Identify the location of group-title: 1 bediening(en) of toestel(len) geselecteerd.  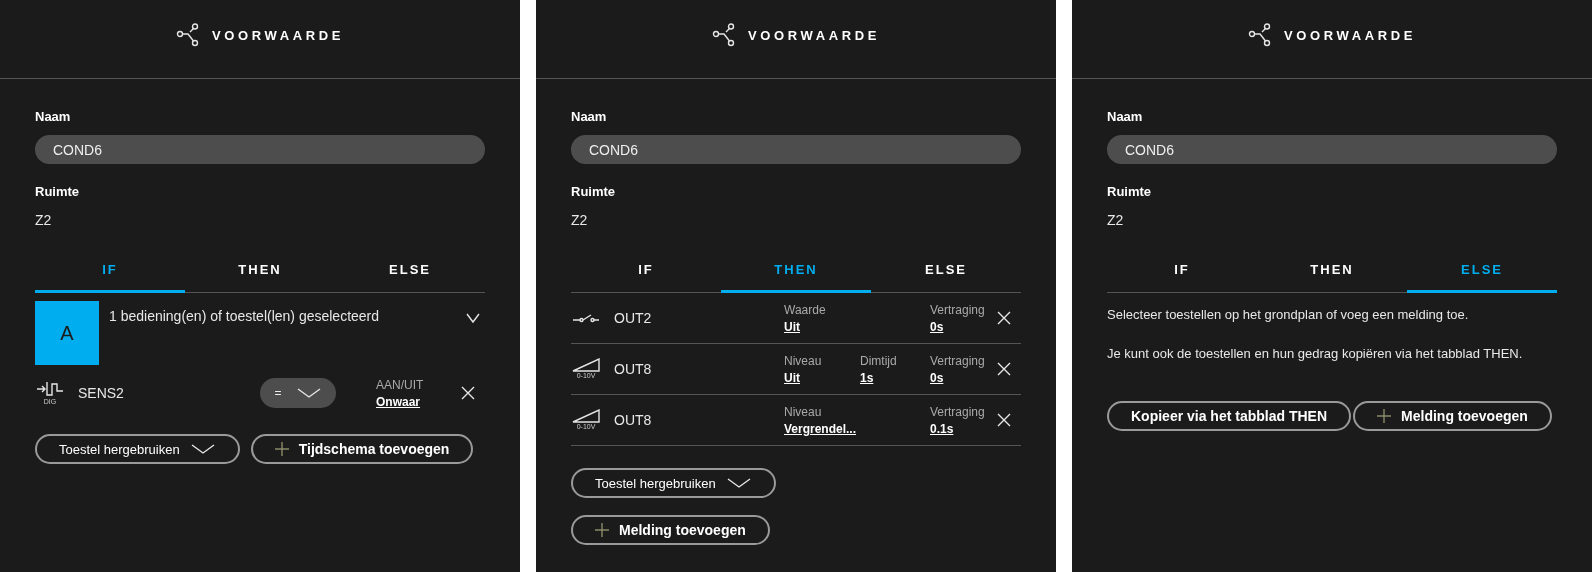
(244, 316).